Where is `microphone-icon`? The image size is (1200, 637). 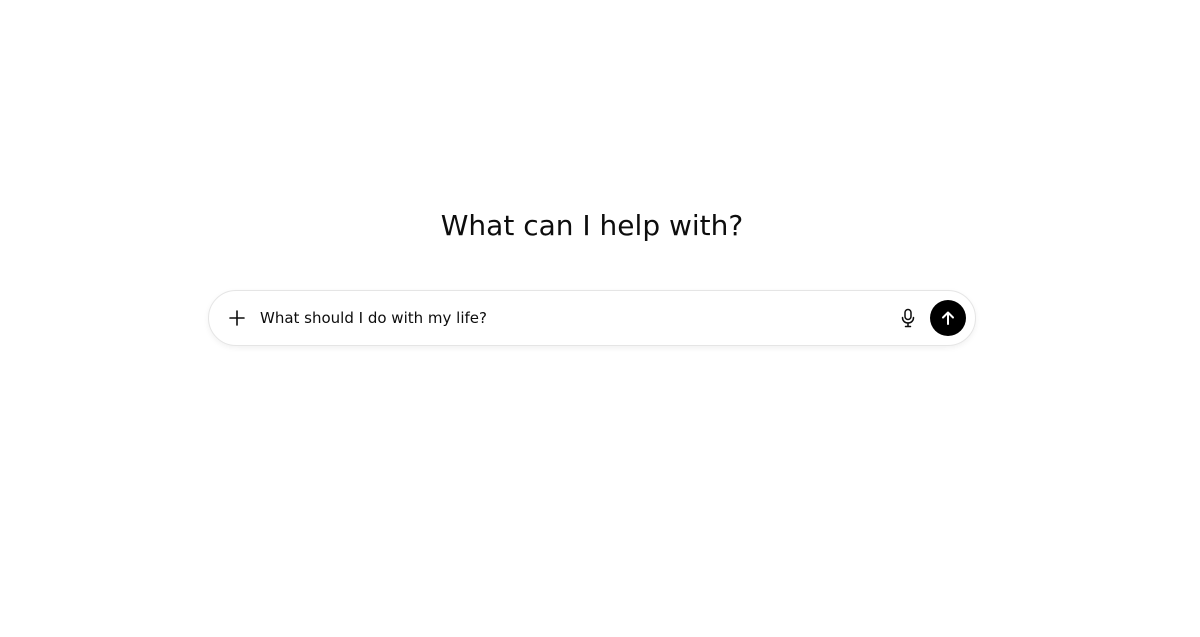 microphone-icon is located at coordinates (908, 318).